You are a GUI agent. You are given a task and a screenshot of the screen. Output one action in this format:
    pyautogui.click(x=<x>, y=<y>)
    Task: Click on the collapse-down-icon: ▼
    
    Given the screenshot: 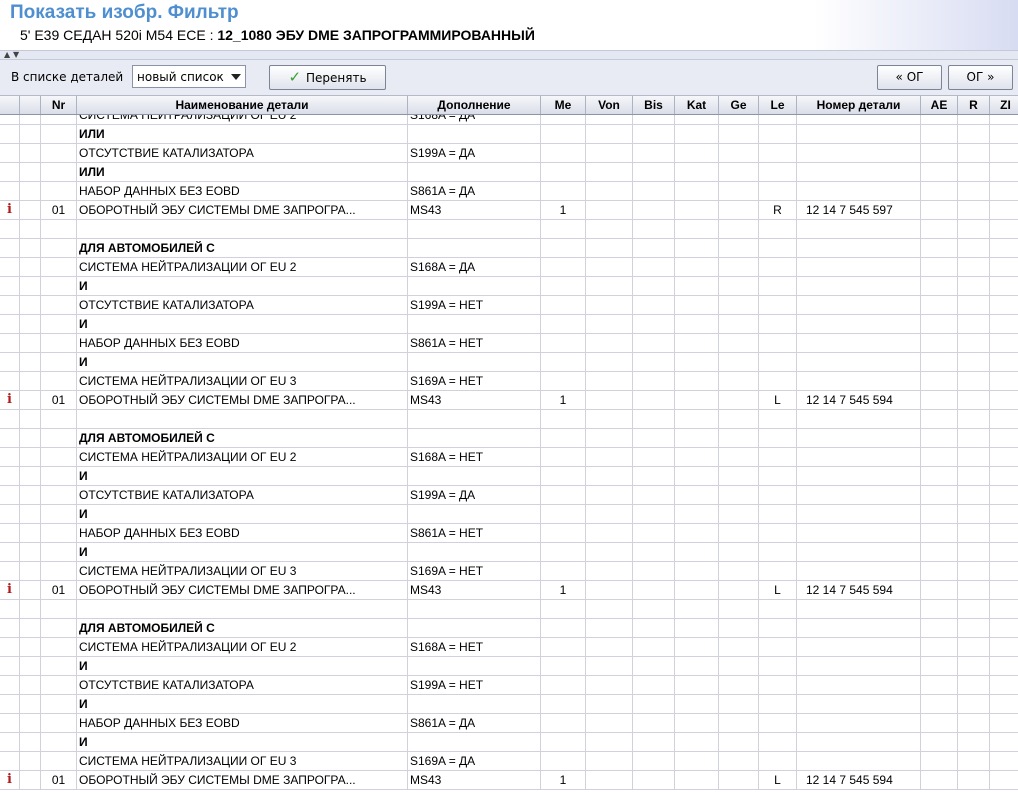 What is the action you would take?
    pyautogui.click(x=16, y=55)
    